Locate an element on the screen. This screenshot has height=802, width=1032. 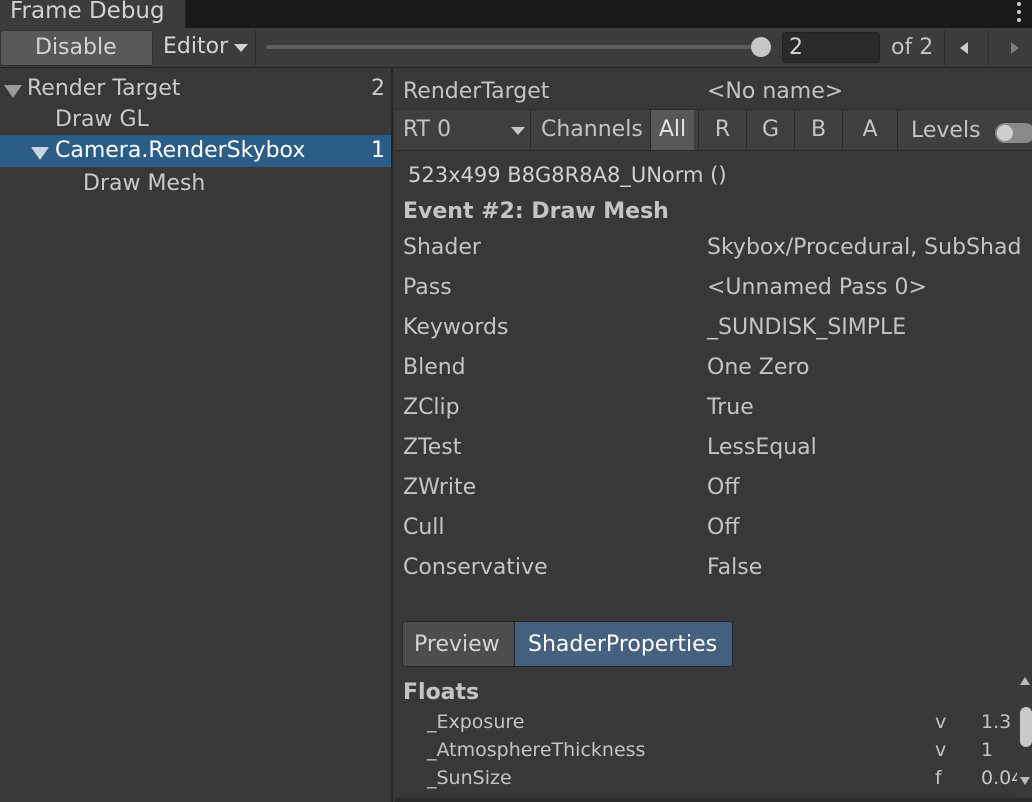
float-name: _Exposure is located at coordinates (476, 722).